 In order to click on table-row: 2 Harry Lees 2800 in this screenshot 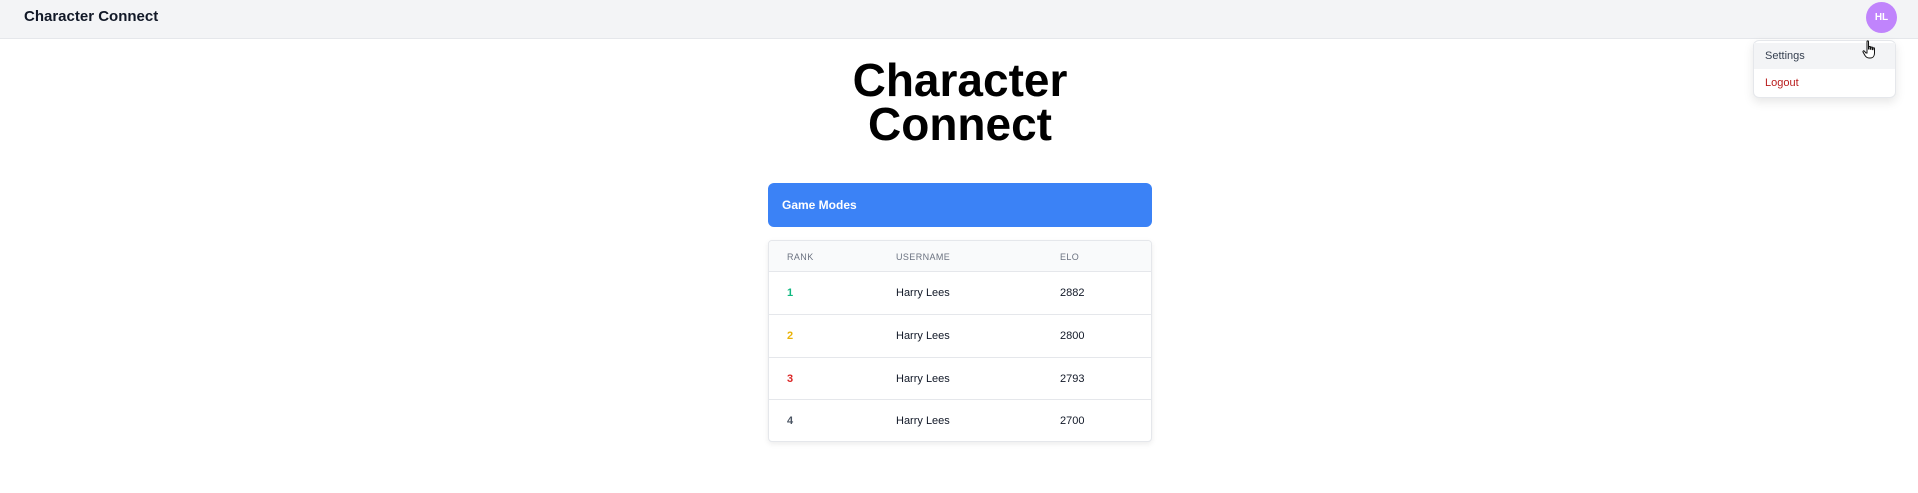, I will do `click(960, 336)`.